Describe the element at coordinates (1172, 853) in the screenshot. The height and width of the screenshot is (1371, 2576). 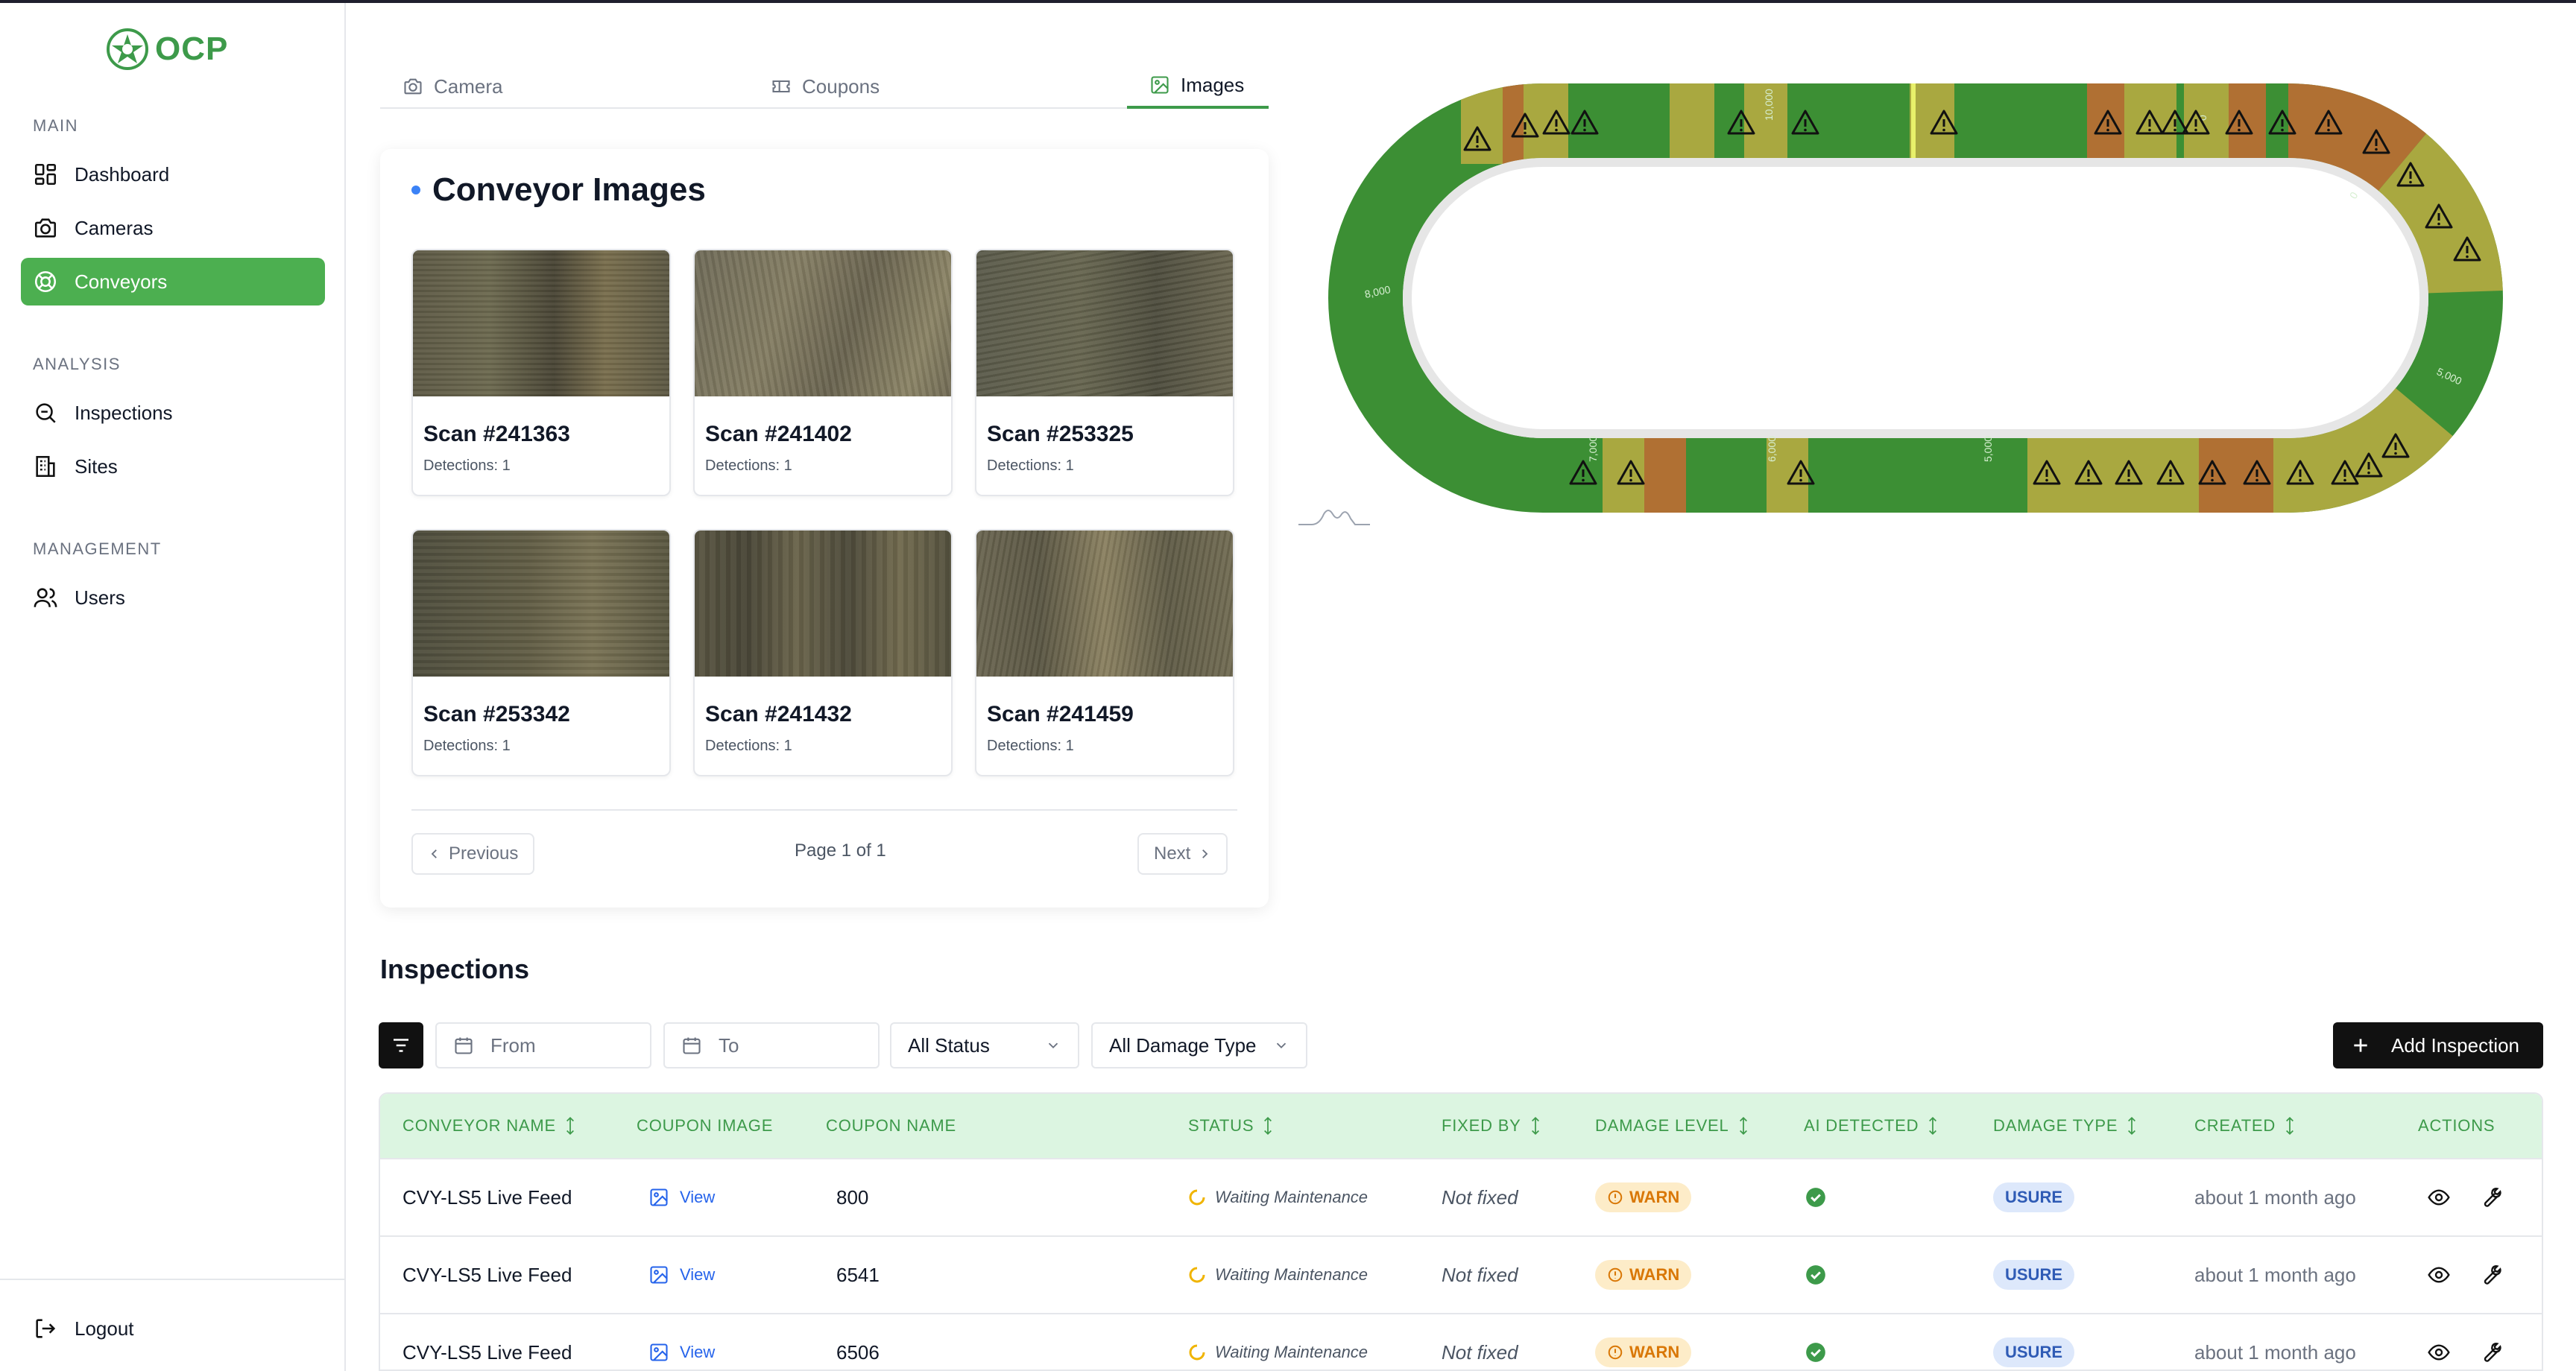
I see `next-label: Next` at that location.